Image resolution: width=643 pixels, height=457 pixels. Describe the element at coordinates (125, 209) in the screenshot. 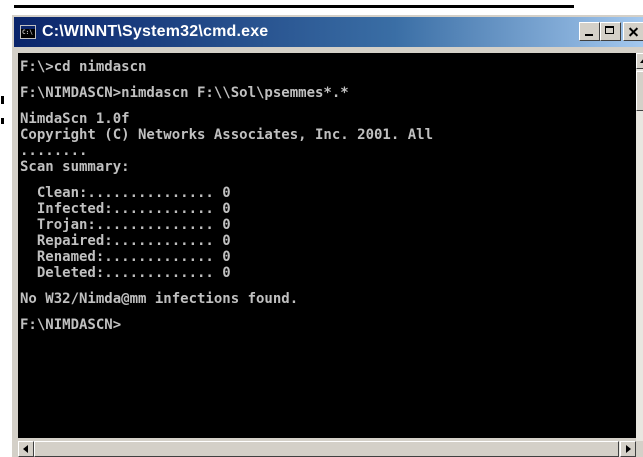

I see `console-line: Infected:............ 0` at that location.